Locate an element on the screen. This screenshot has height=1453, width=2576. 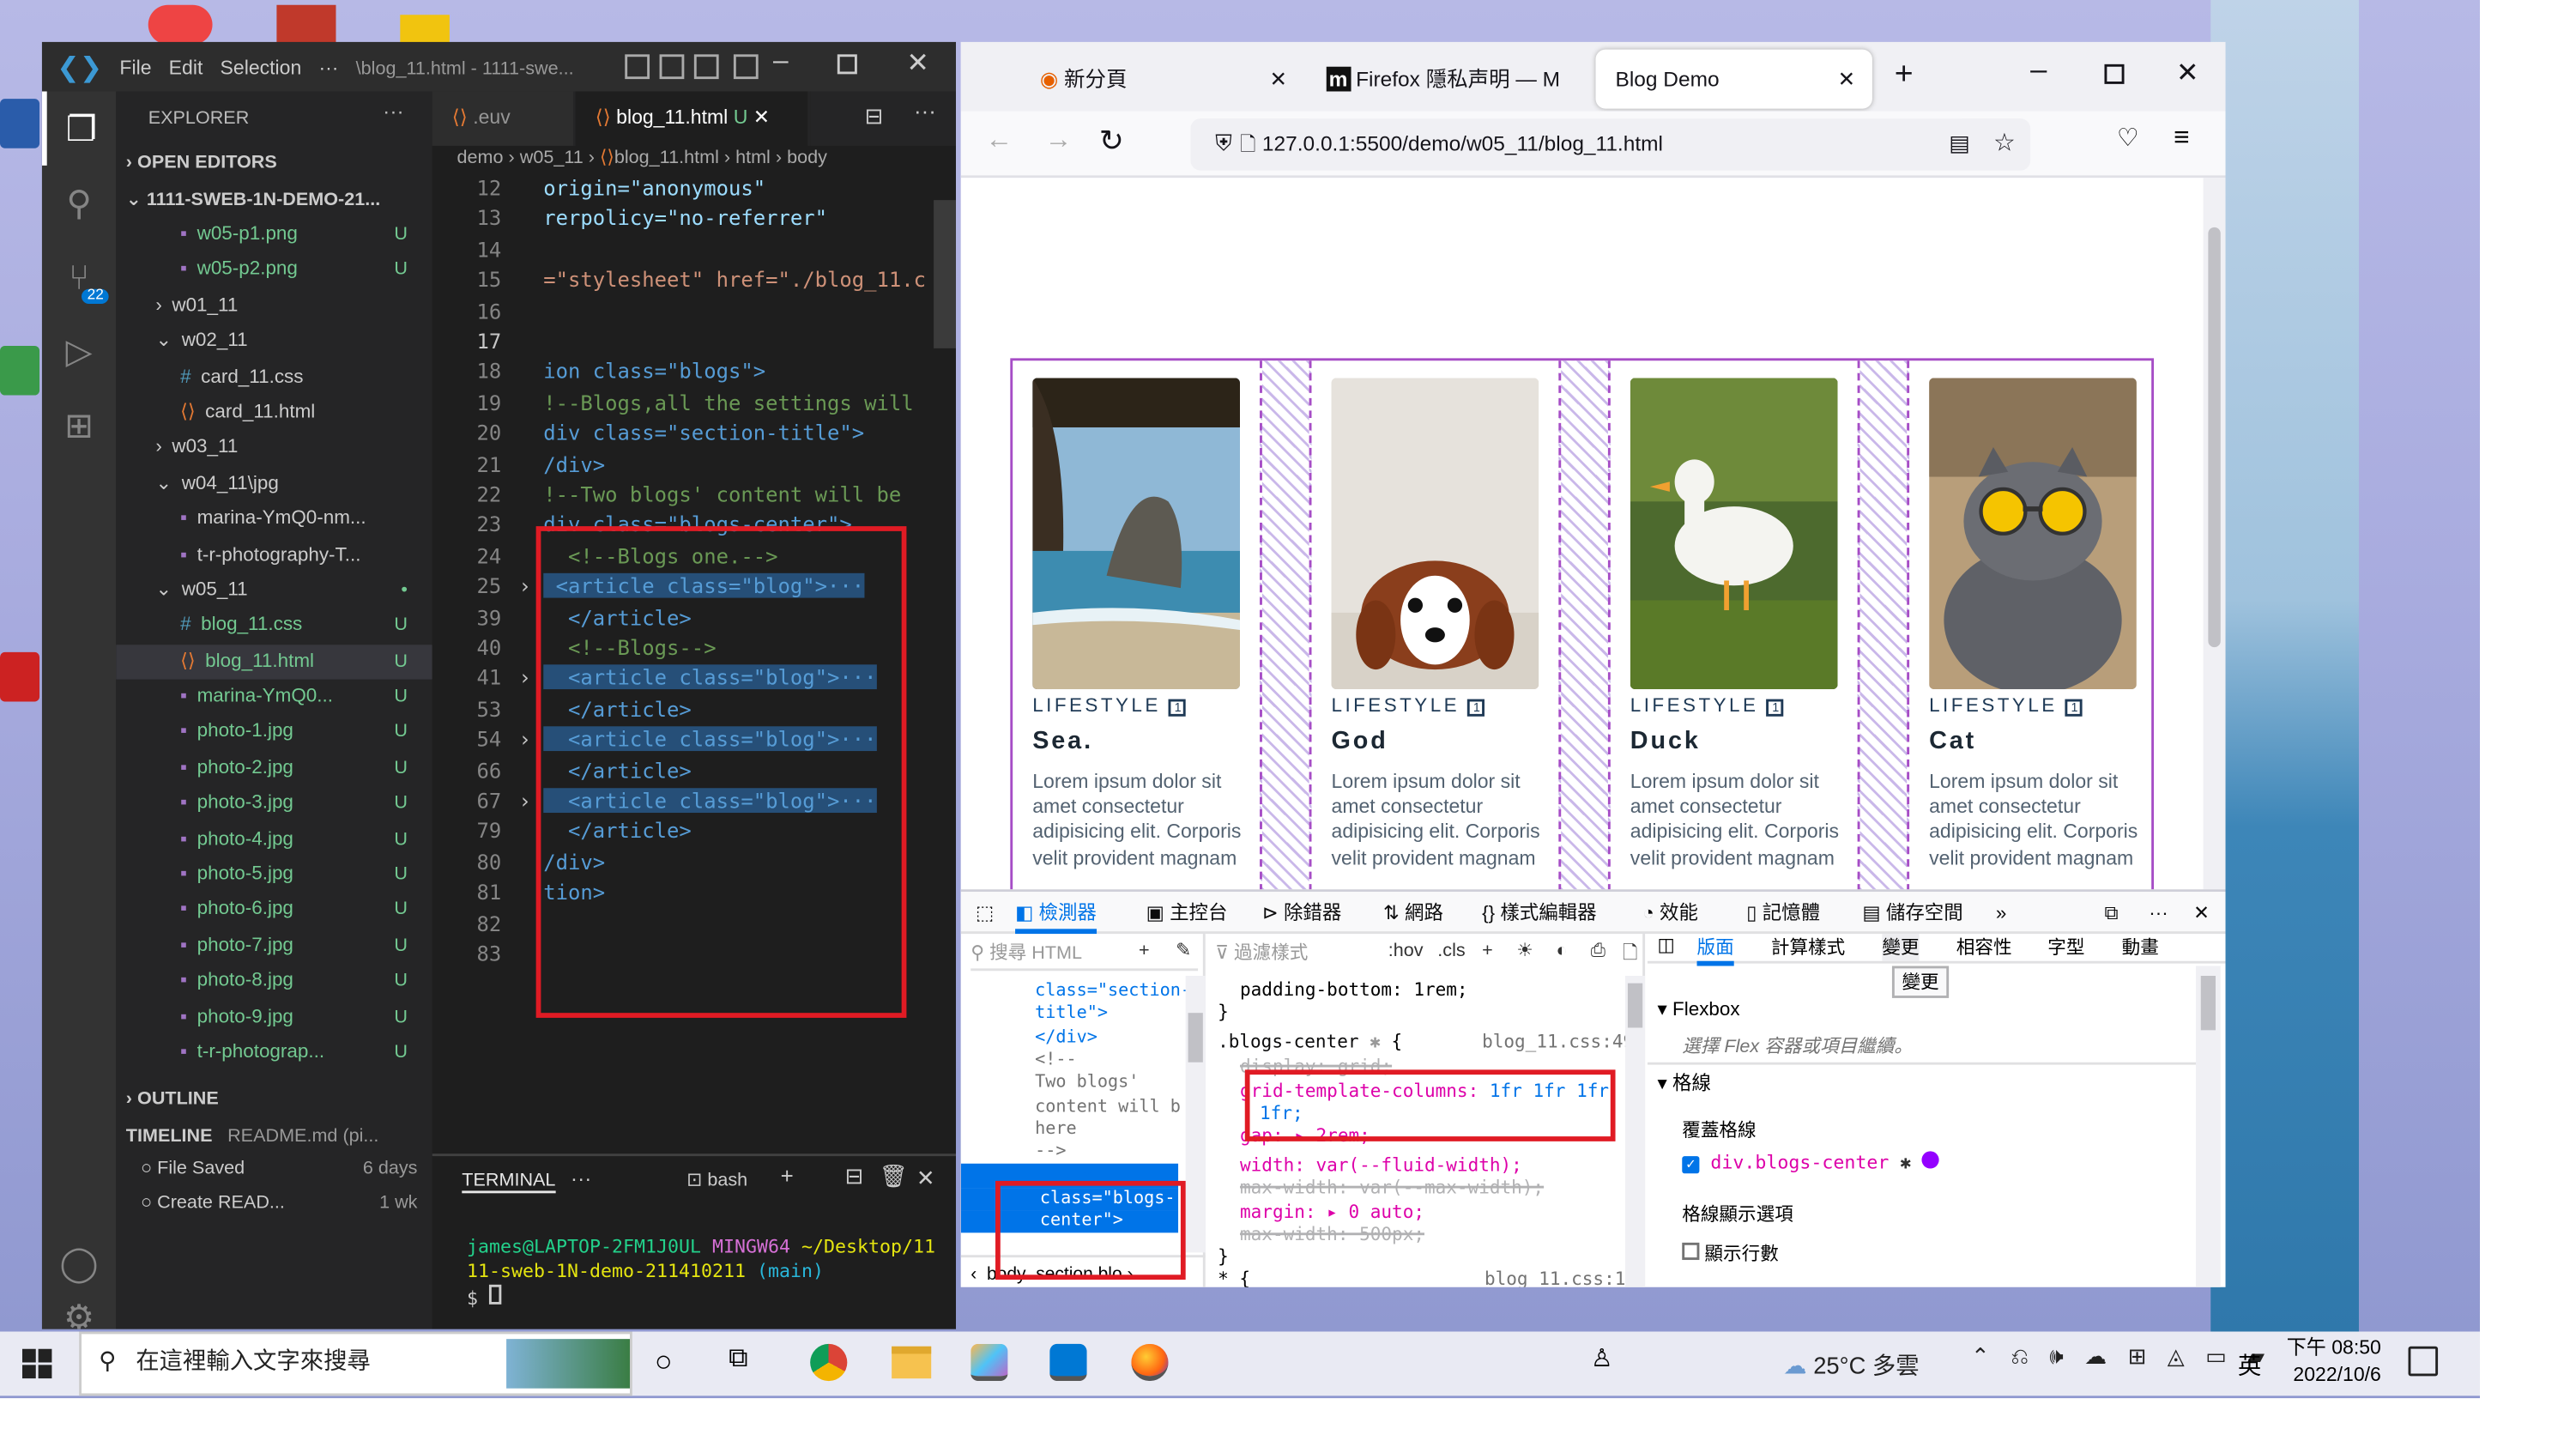
print-icon: ⎙ is located at coordinates (1598, 951).